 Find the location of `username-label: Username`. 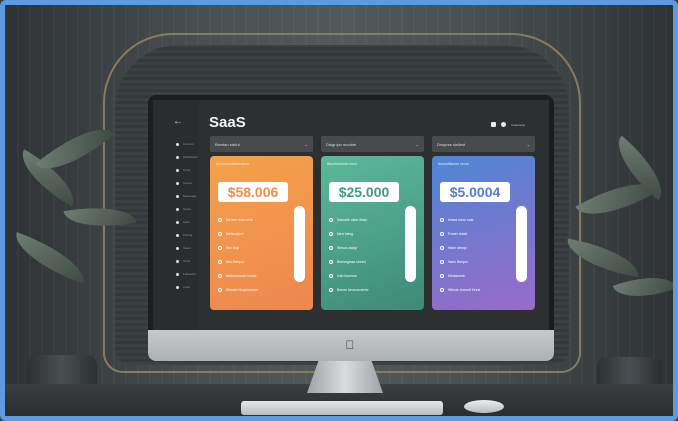

username-label: Username is located at coordinates (518, 124).